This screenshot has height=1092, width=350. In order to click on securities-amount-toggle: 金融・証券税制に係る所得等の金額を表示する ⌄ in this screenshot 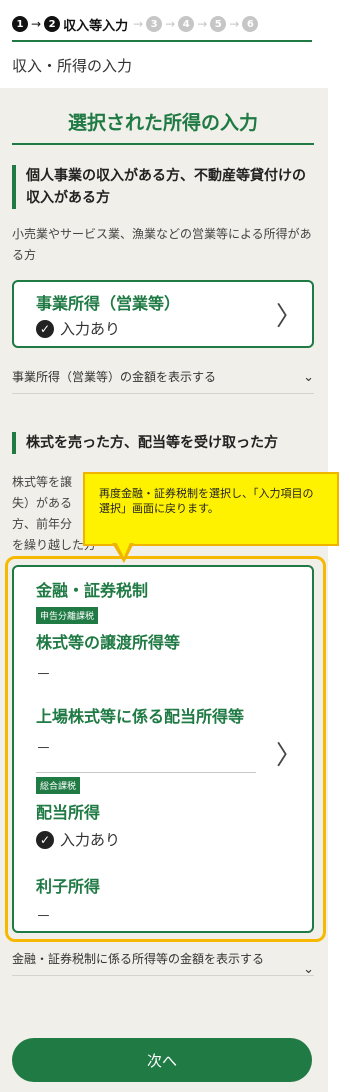, I will do `click(163, 963)`.